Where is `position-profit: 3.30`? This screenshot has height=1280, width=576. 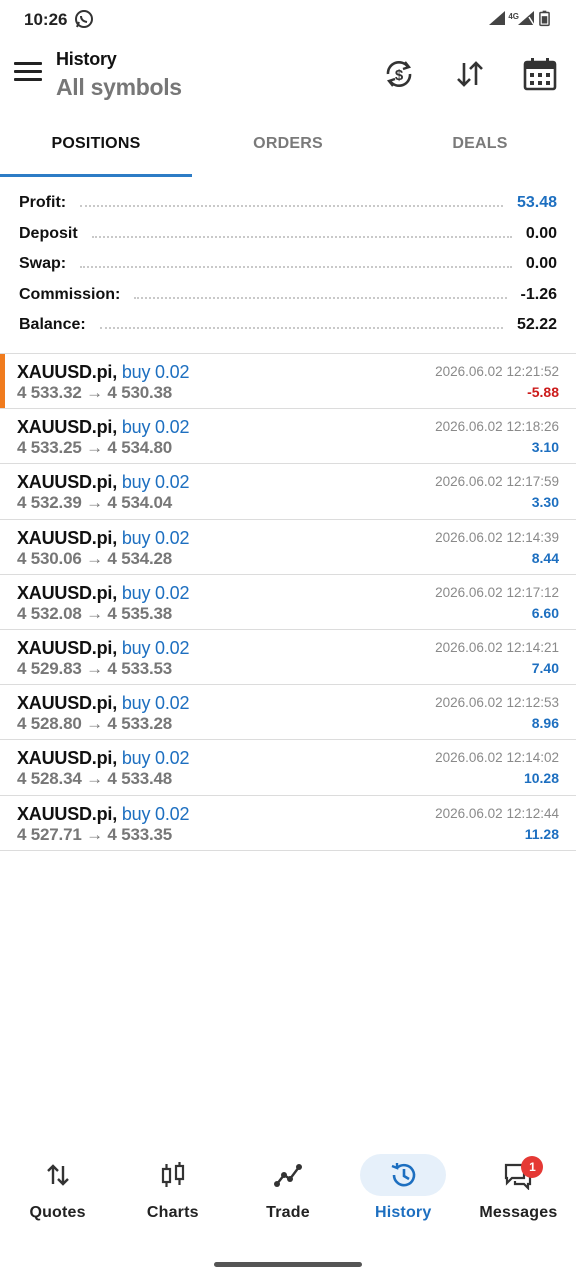 position-profit: 3.30 is located at coordinates (545, 502).